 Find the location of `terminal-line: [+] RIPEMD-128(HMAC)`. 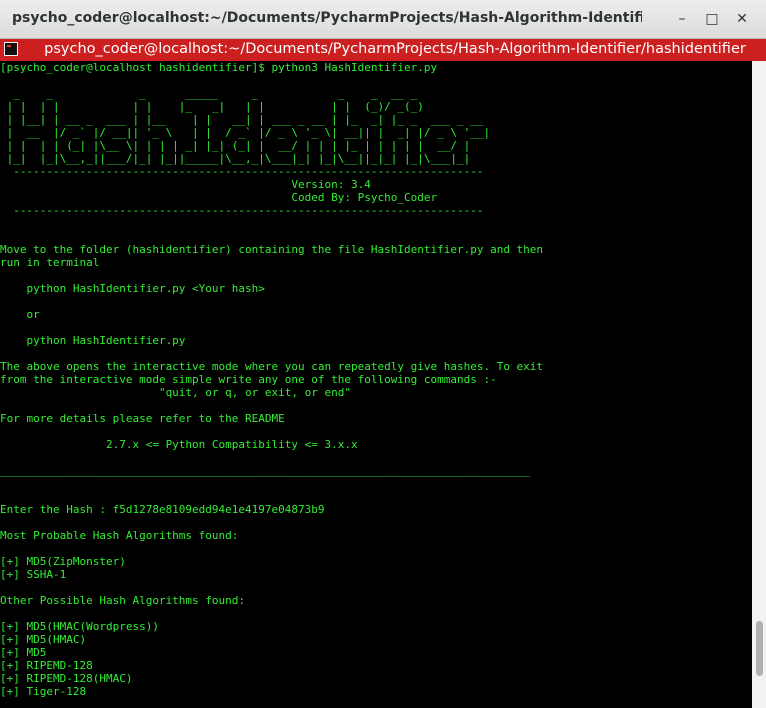

terminal-line: [+] RIPEMD-128(HMAC) is located at coordinates (66, 678).